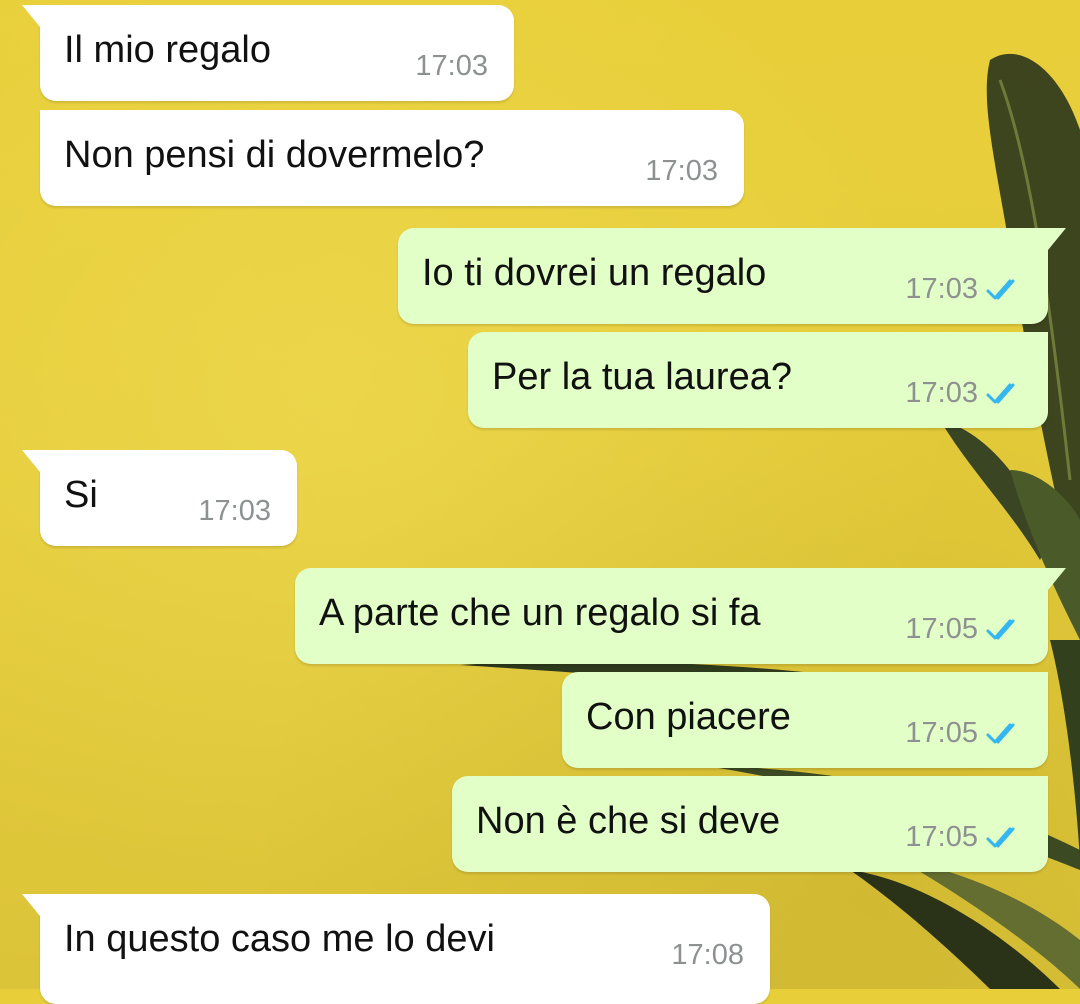 The width and height of the screenshot is (1080, 1004). What do you see at coordinates (159, 498) in the screenshot?
I see `message-bubble-incoming: Si 17:03` at bounding box center [159, 498].